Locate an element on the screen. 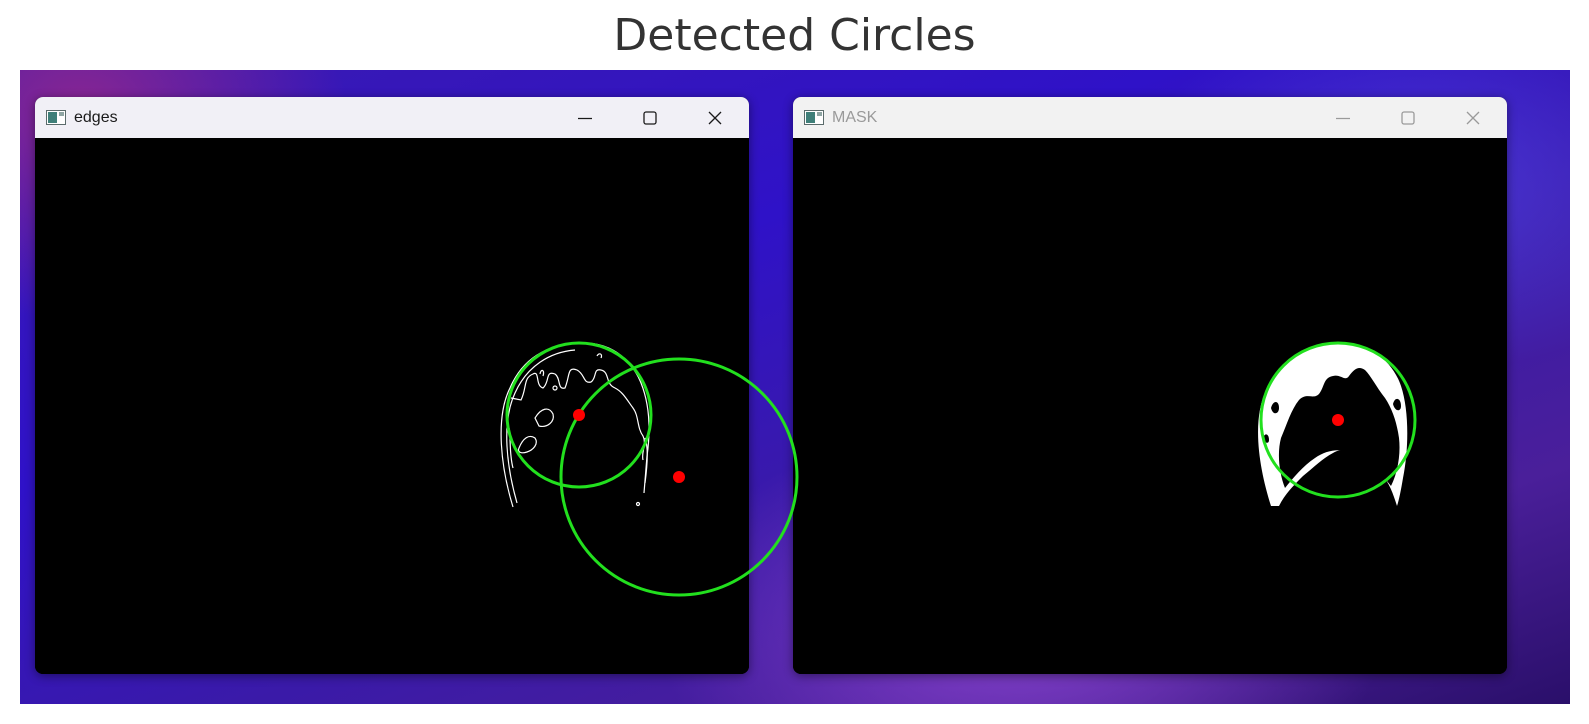 The width and height of the screenshot is (1589, 724). figure-title: Detected Circles is located at coordinates (794, 35).